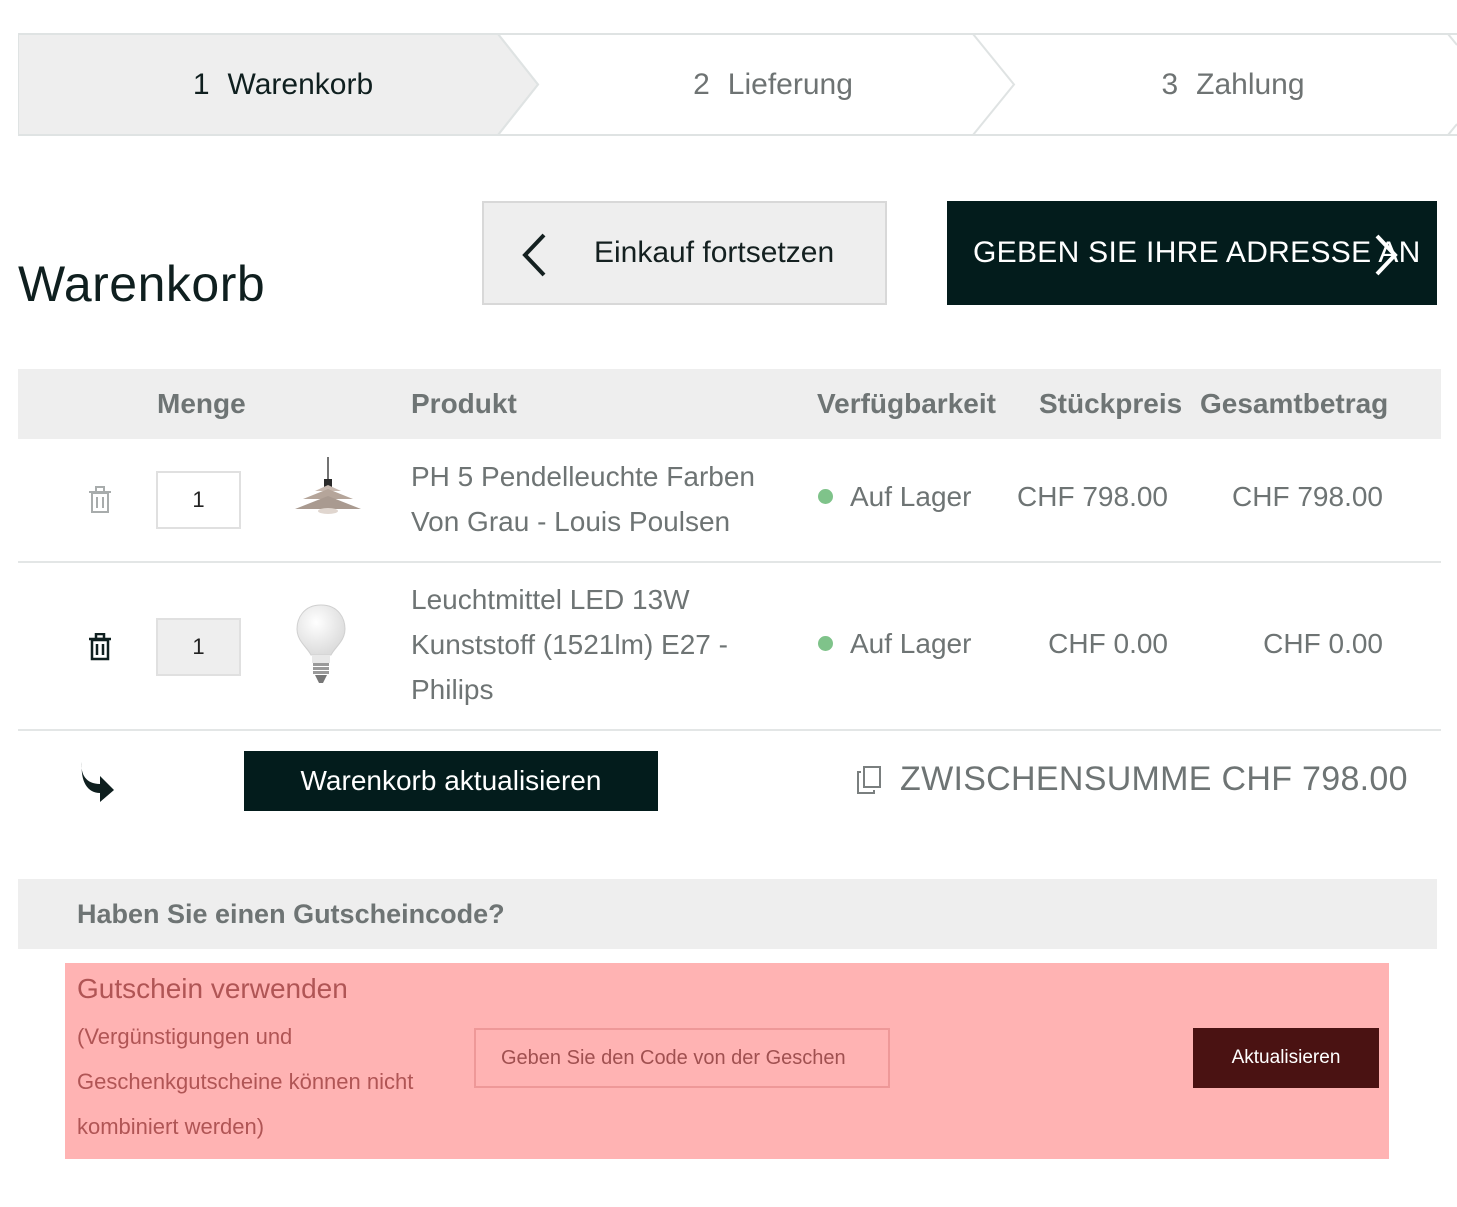  I want to click on step-label: Warenkorb, so click(300, 84).